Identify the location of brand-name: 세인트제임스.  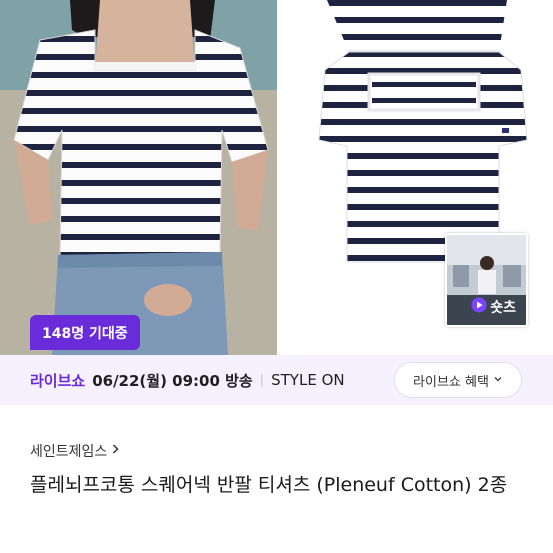
(69, 452).